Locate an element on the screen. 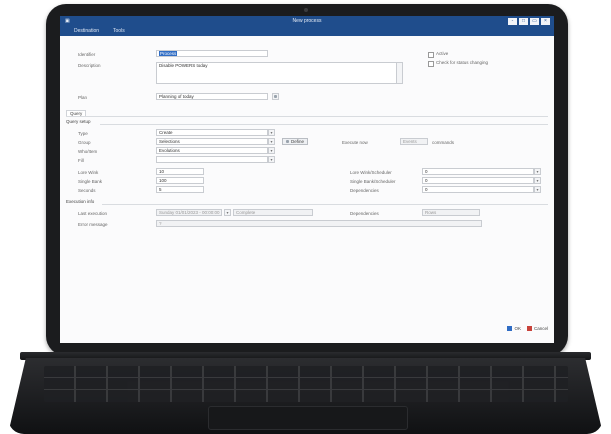 The image size is (611, 434). fill-label: Fill is located at coordinates (81, 160).